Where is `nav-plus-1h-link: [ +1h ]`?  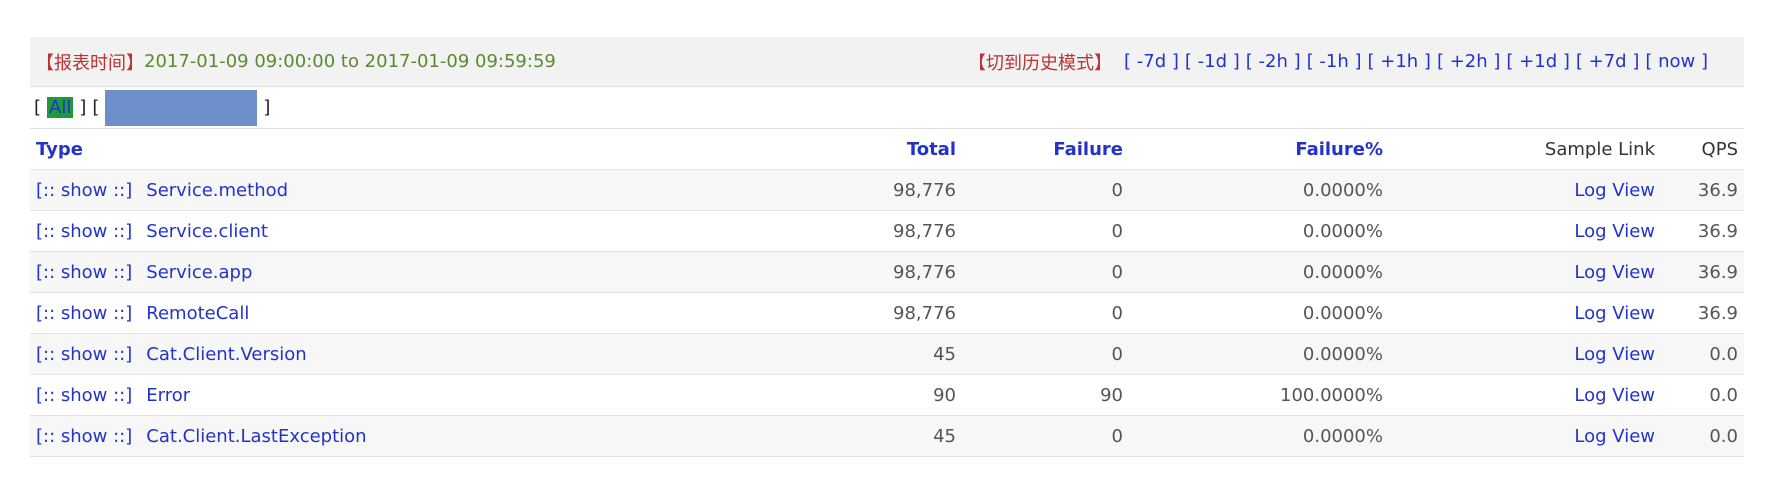
nav-plus-1h-link: [ +1h ] is located at coordinates (1399, 61).